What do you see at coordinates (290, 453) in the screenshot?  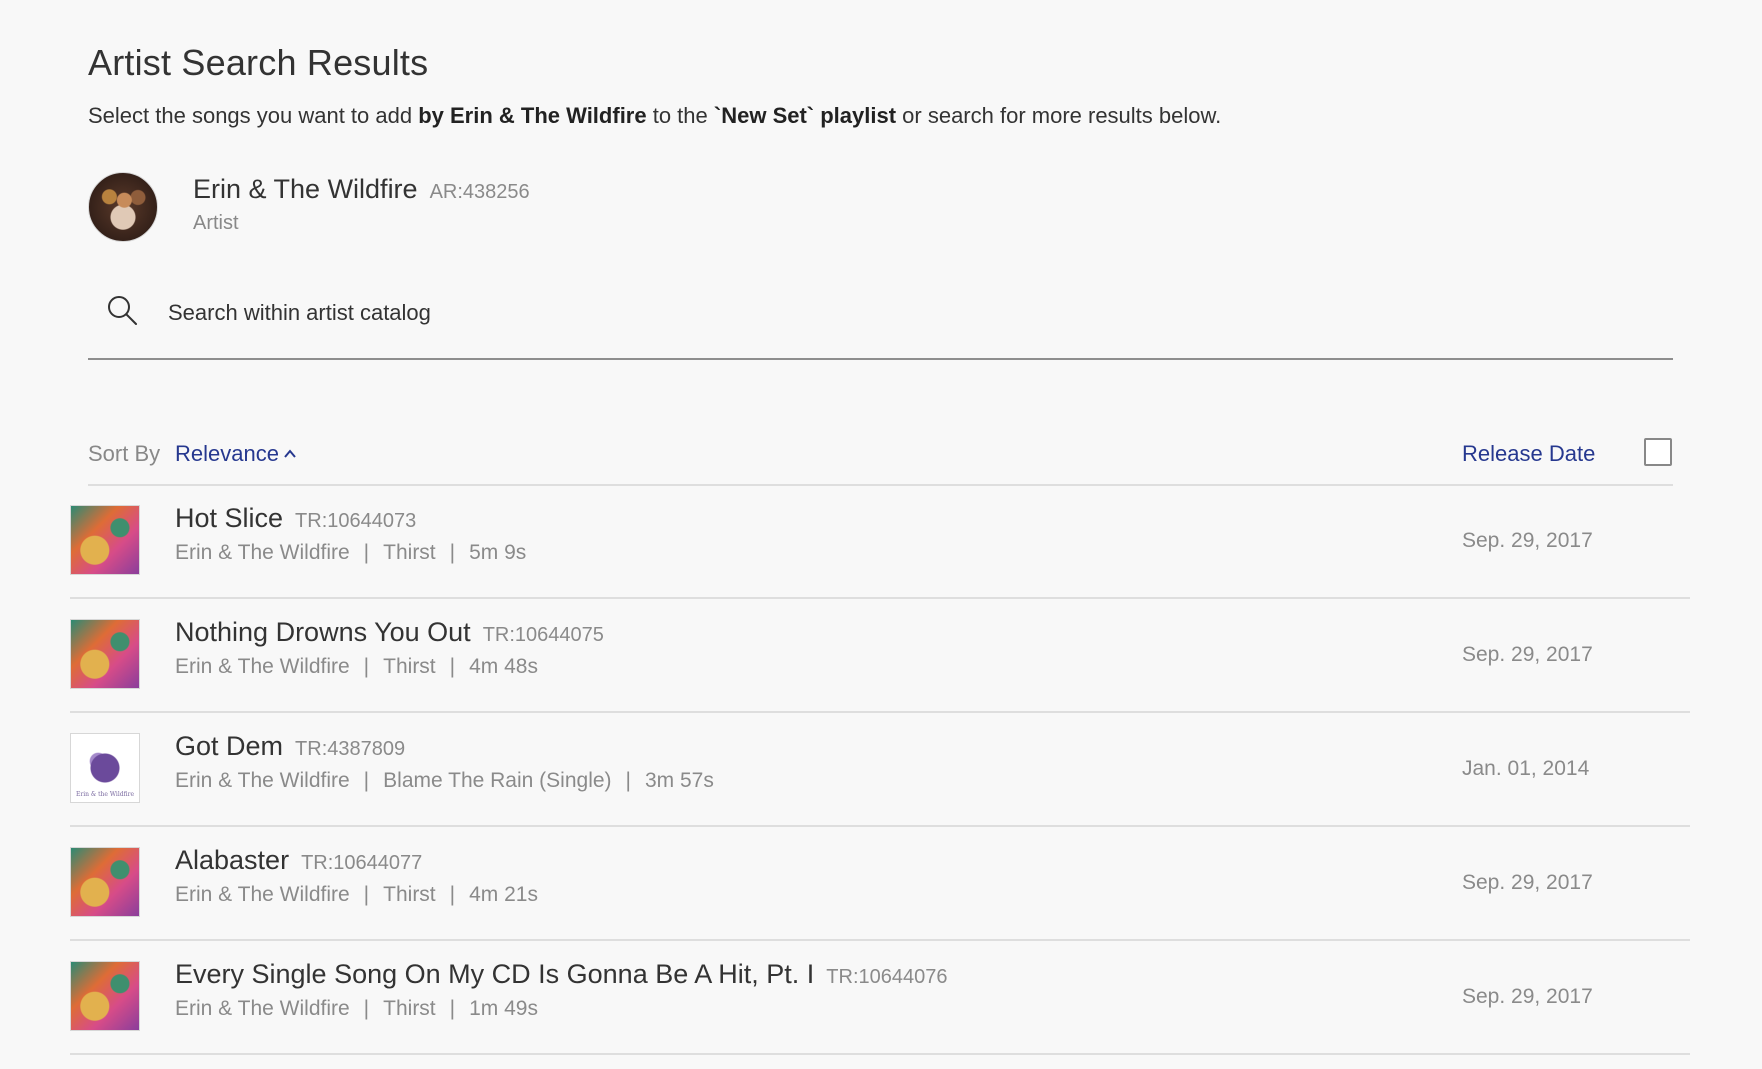 I see `chevron-up-icon` at bounding box center [290, 453].